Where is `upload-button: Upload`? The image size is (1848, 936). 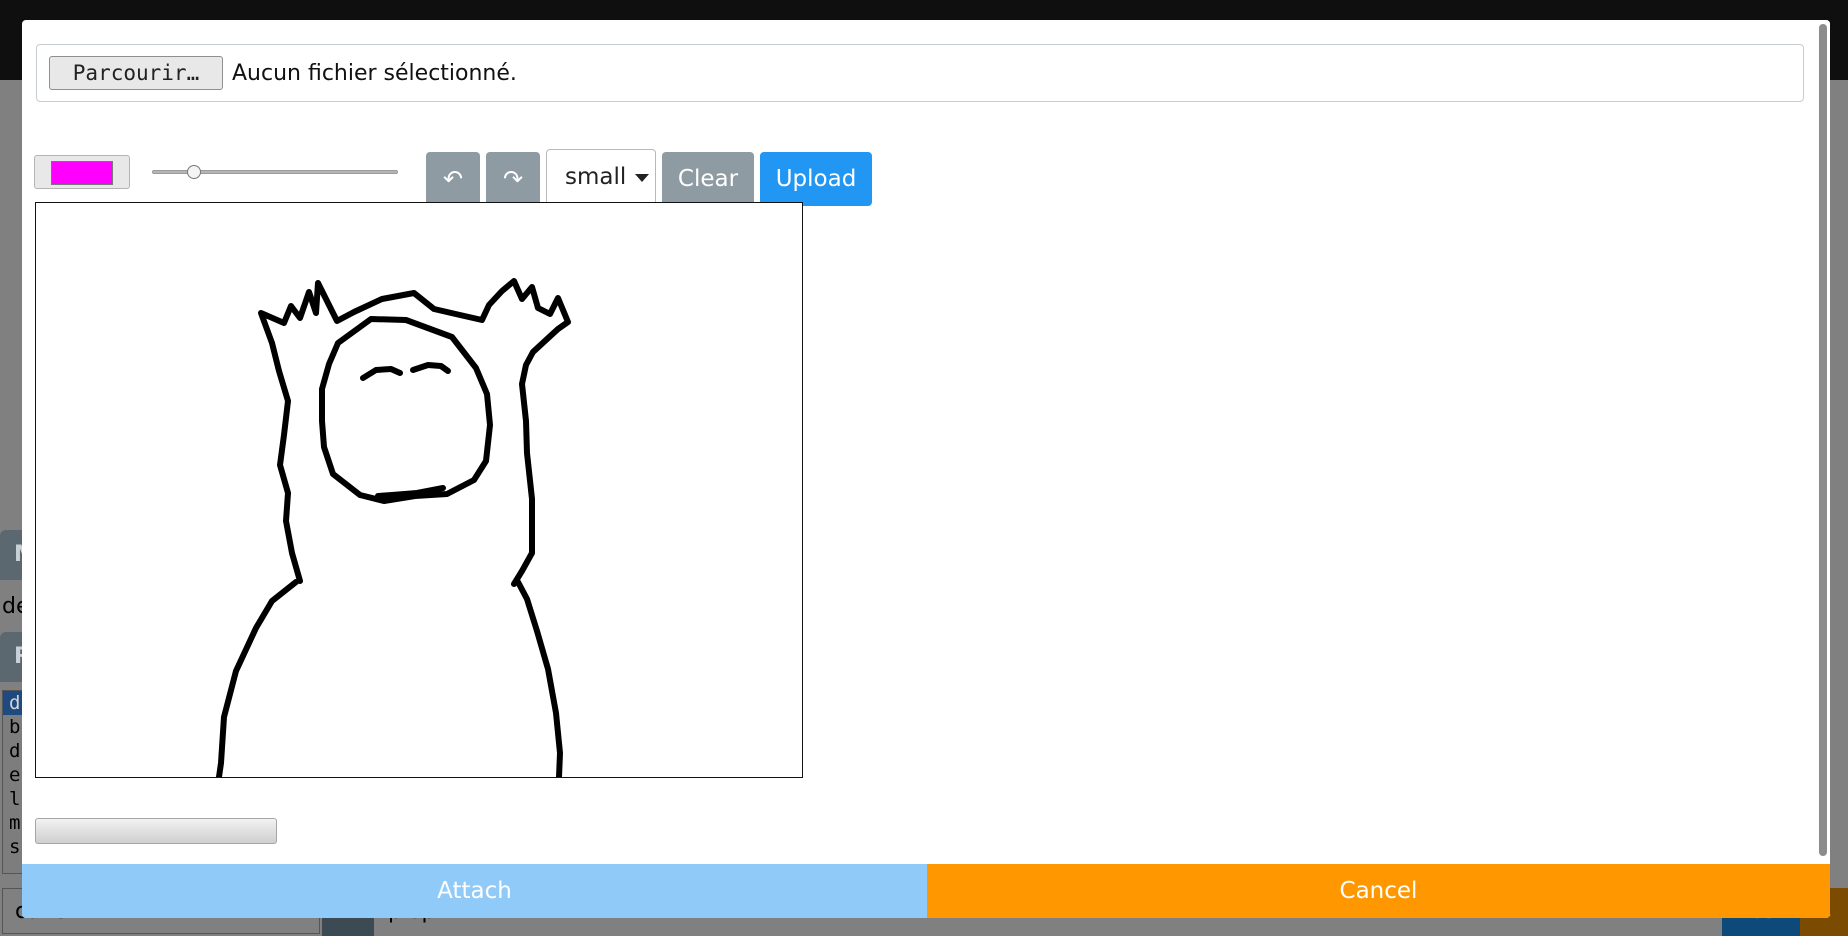
upload-button: Upload is located at coordinates (816, 179).